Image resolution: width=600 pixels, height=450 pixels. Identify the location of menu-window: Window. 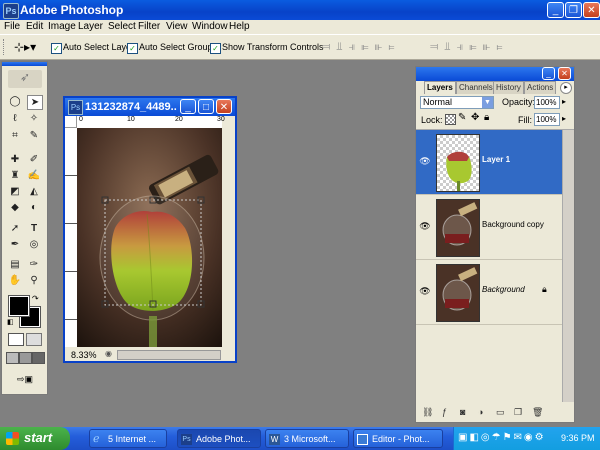
(210, 26).